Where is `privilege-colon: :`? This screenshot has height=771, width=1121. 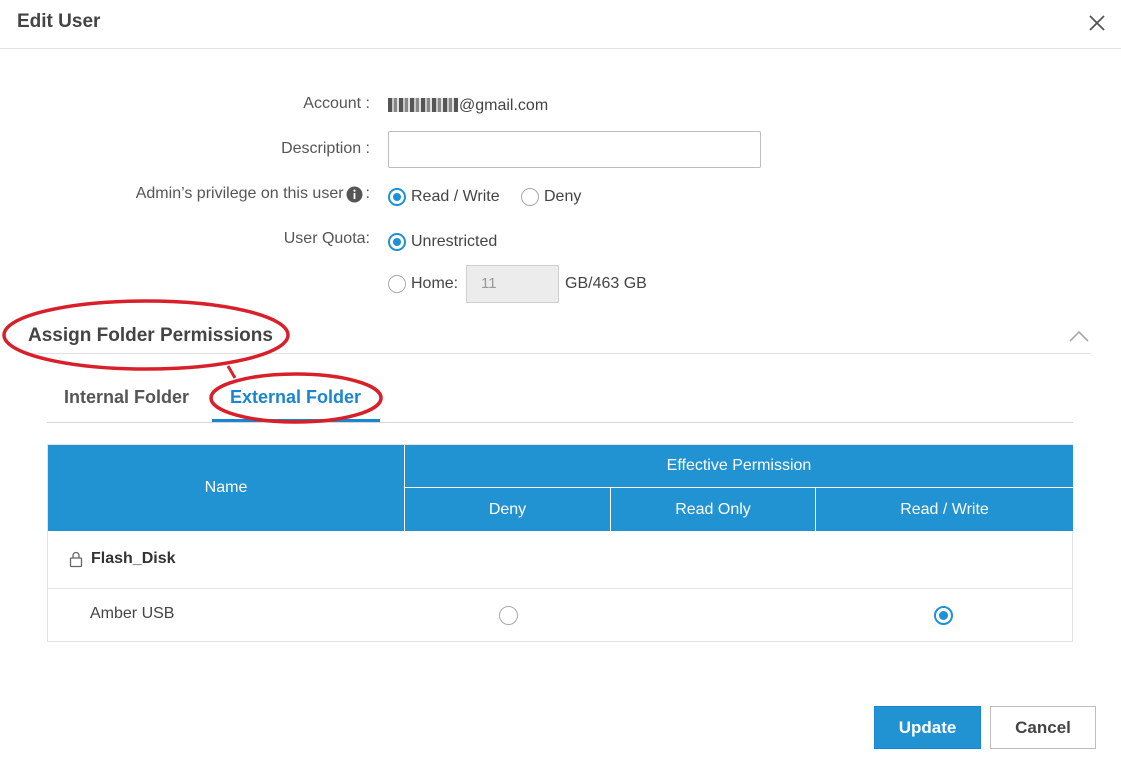
privilege-colon: : is located at coordinates (367, 193).